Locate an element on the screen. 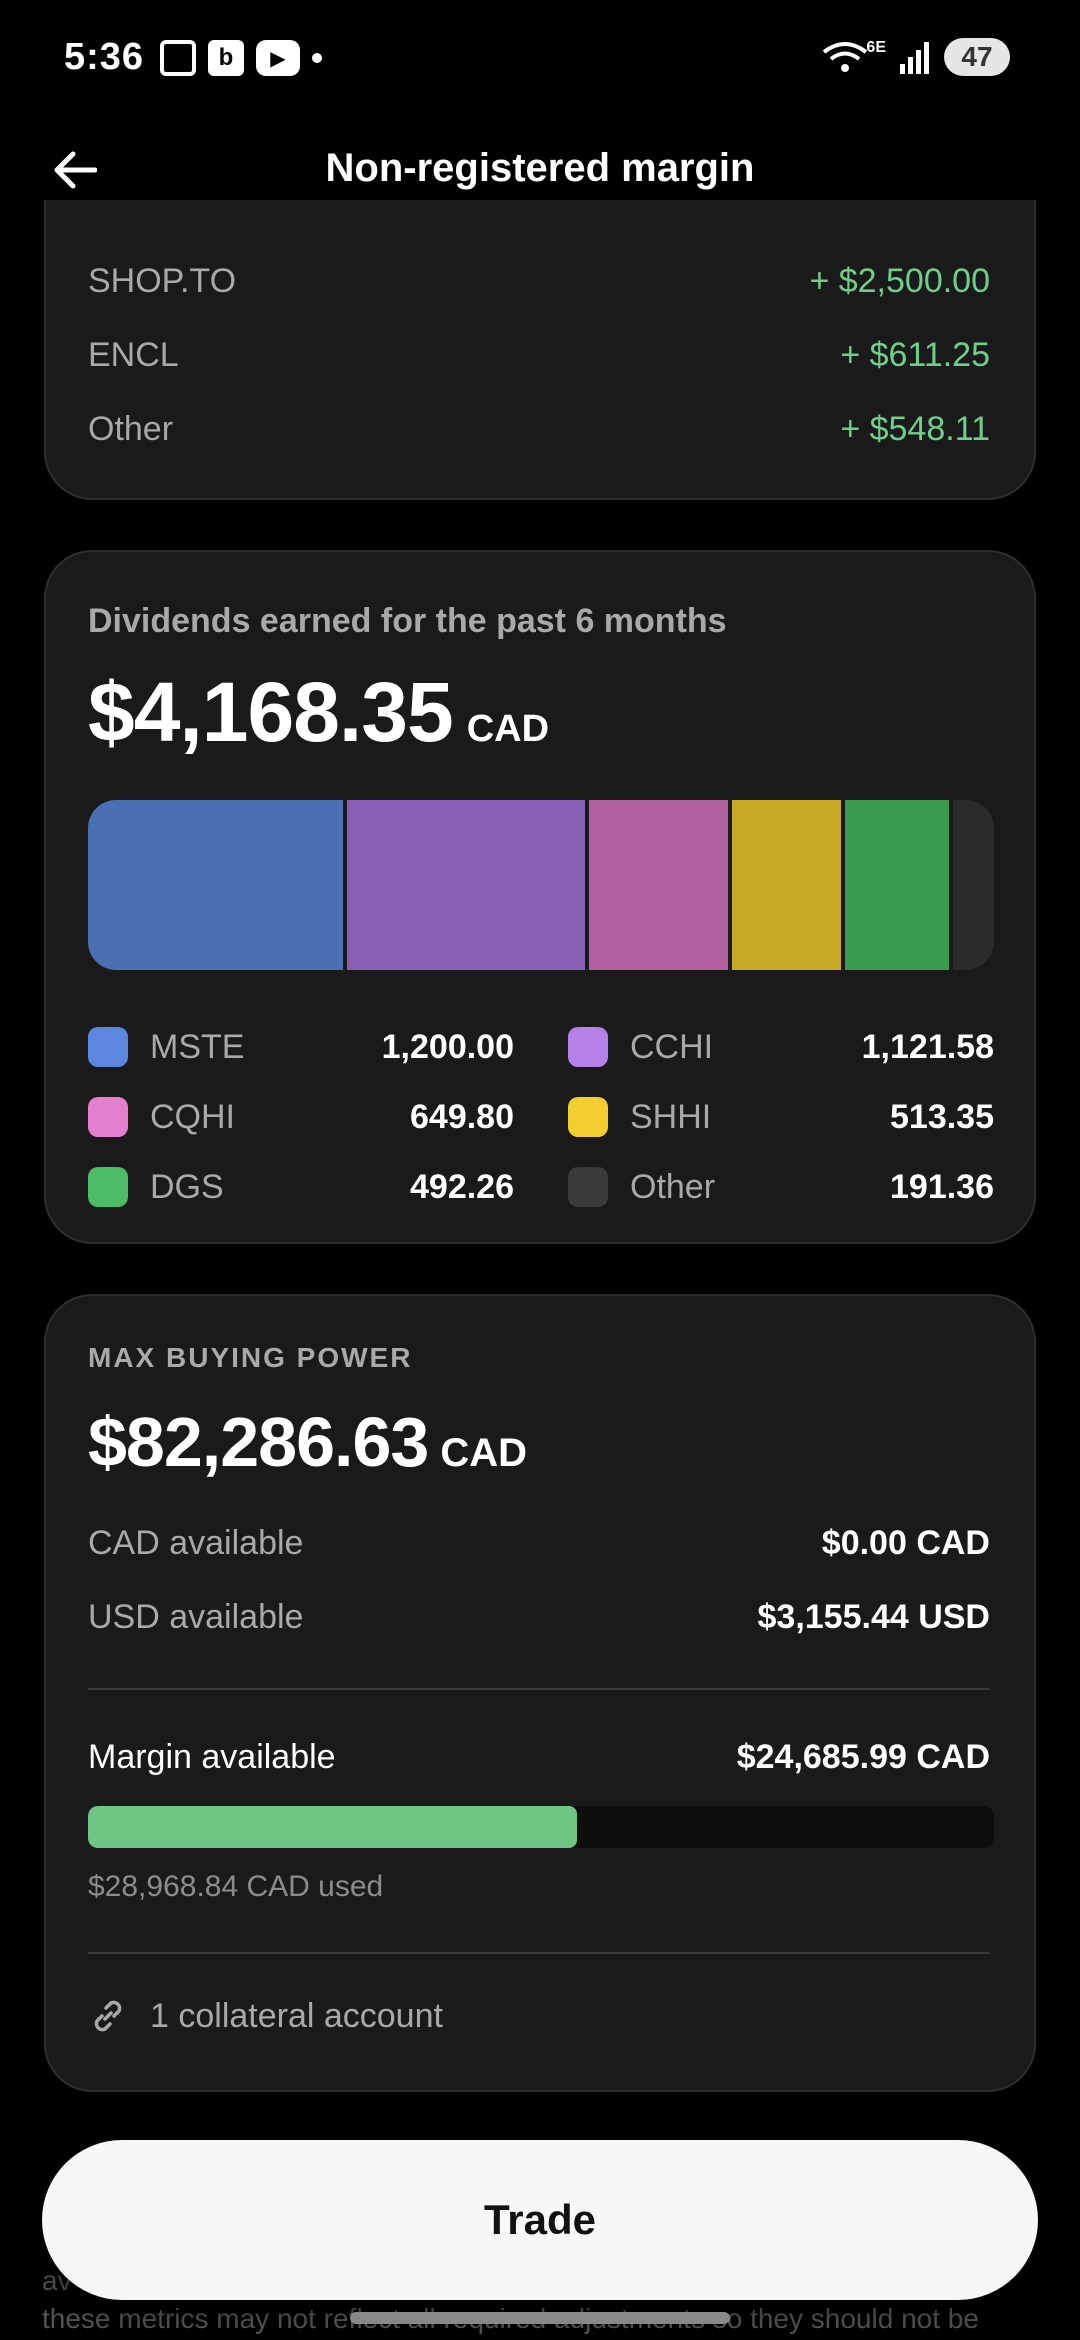 Image resolution: width=1080 pixels, height=2340 pixels. legend-symbol: SHHI is located at coordinates (671, 1116).